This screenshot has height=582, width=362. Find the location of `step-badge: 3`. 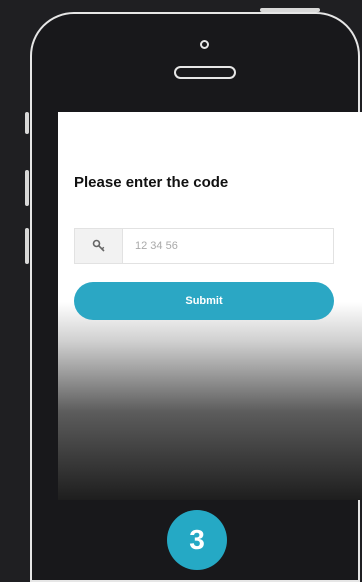

step-badge: 3 is located at coordinates (197, 540).